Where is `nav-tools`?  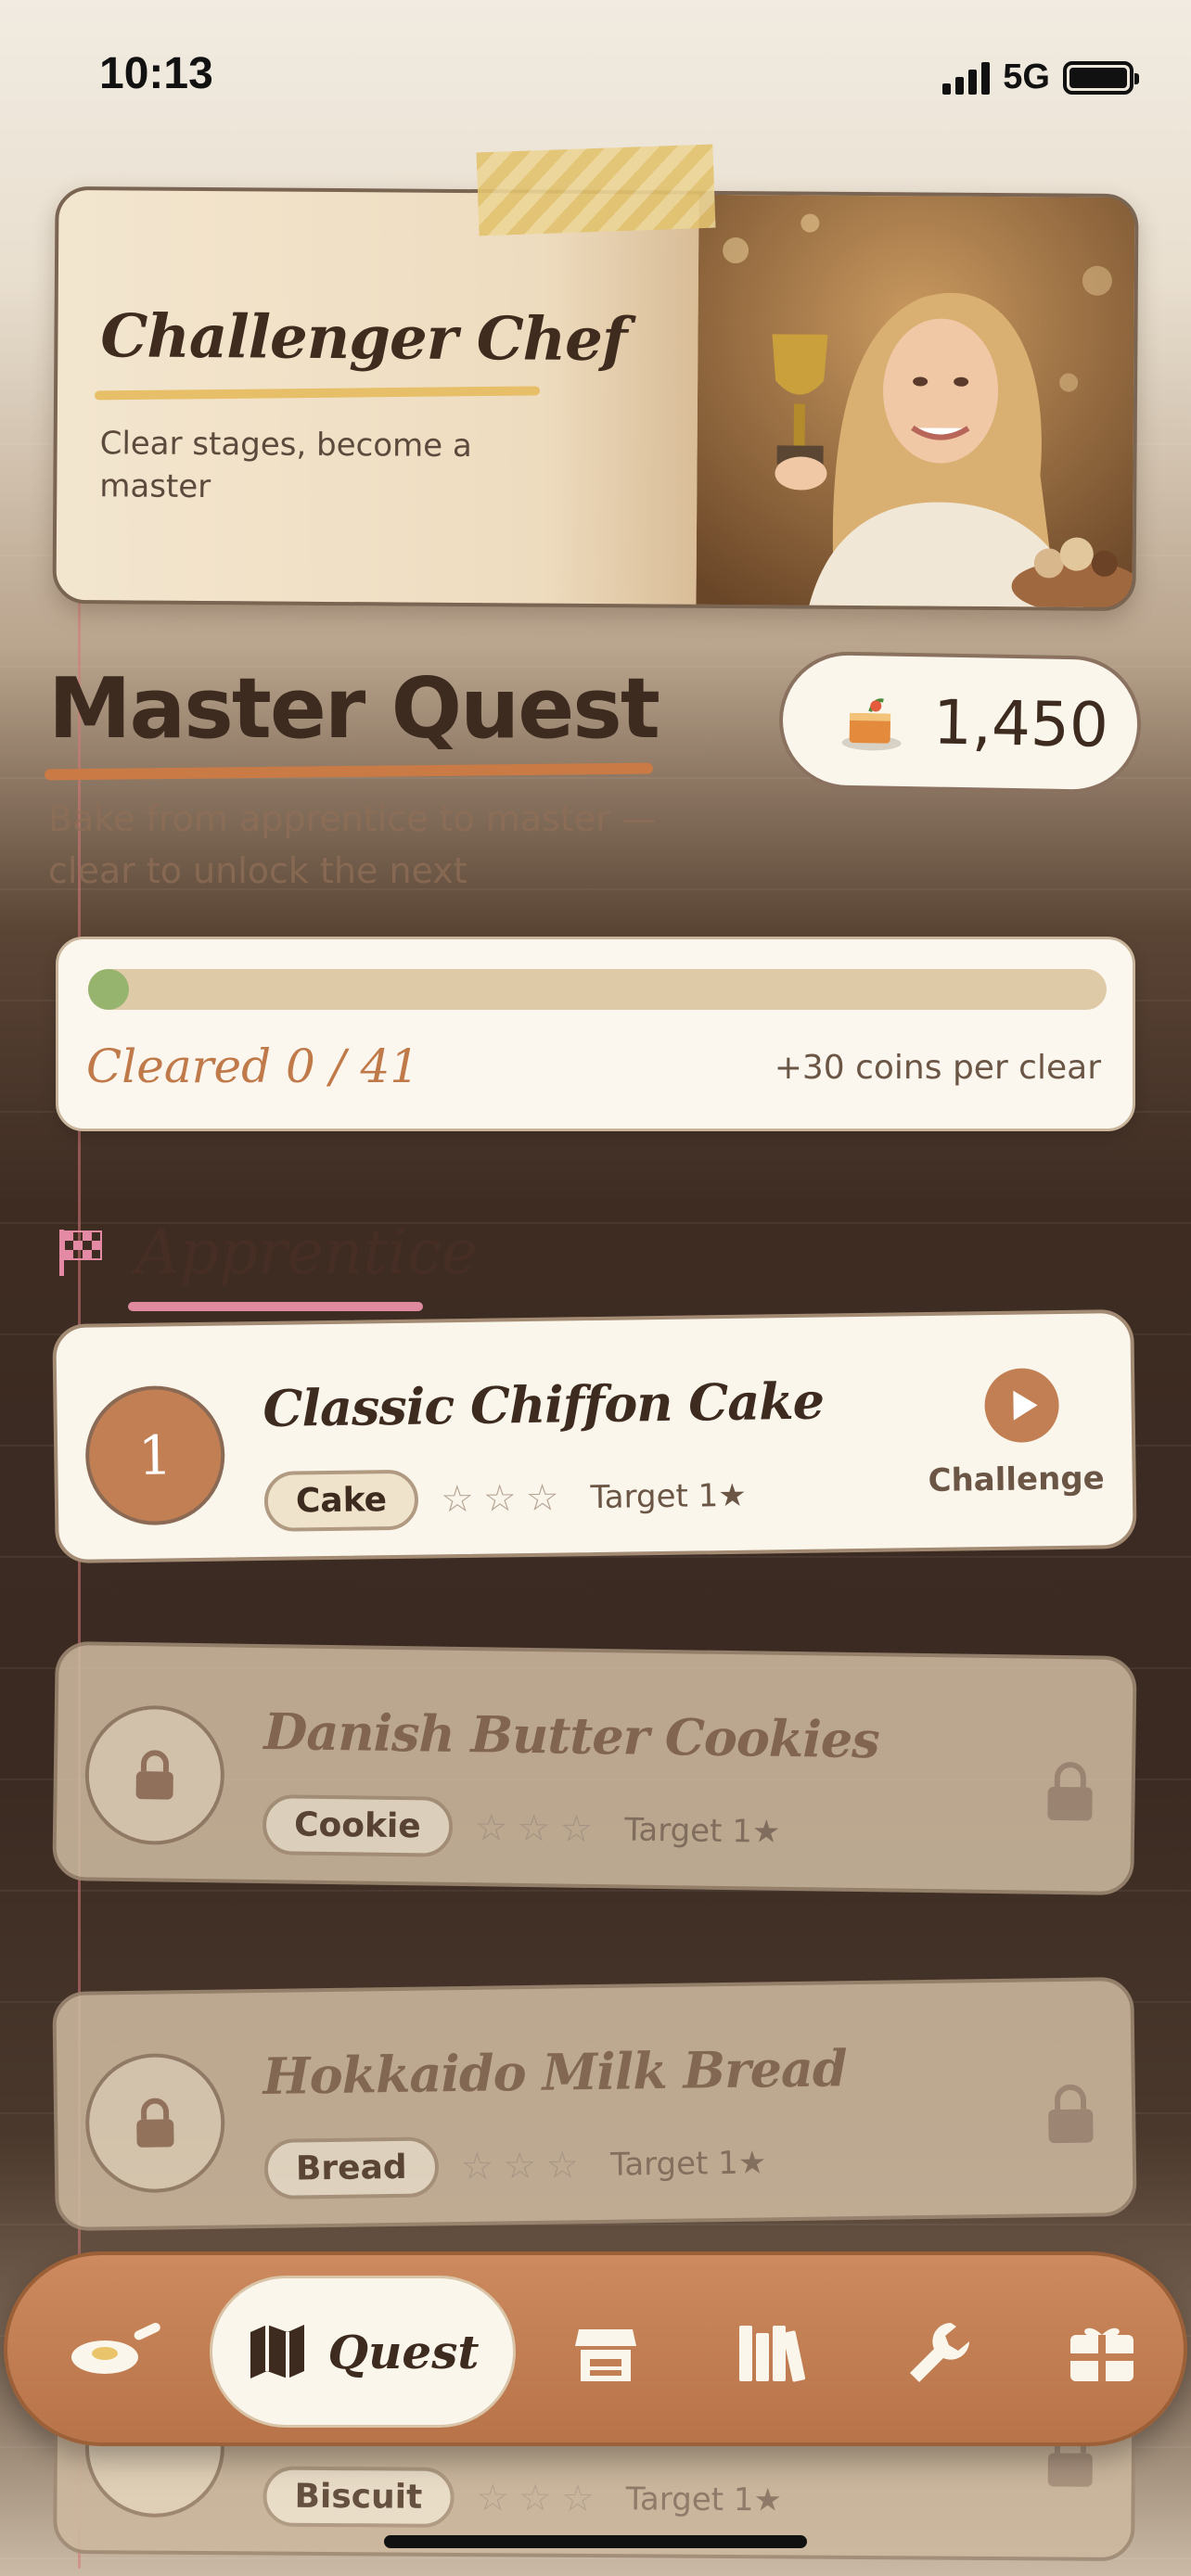
nav-tools is located at coordinates (940, 2352).